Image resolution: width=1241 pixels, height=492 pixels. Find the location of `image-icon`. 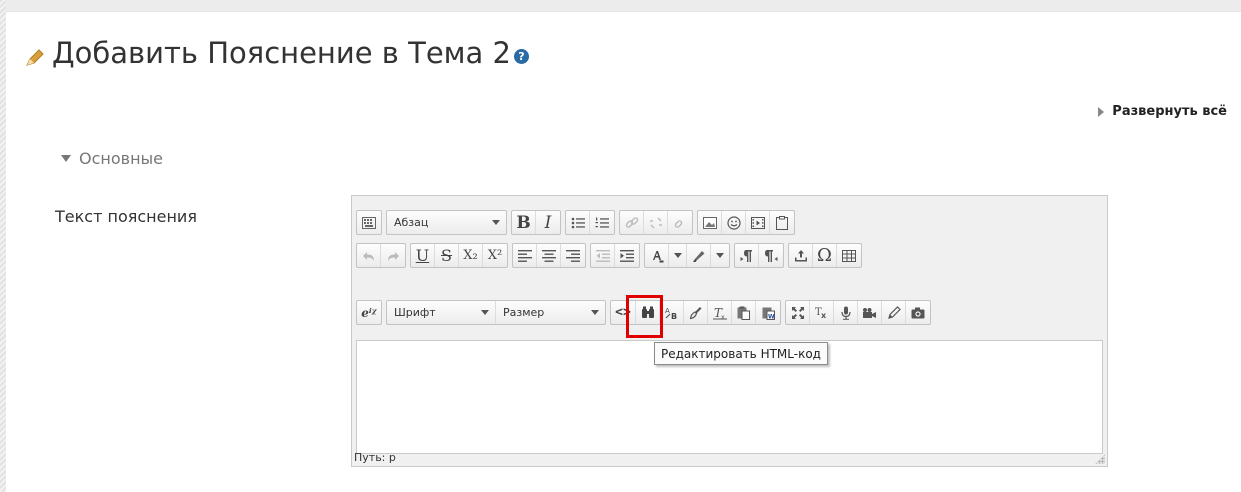

image-icon is located at coordinates (709, 222).